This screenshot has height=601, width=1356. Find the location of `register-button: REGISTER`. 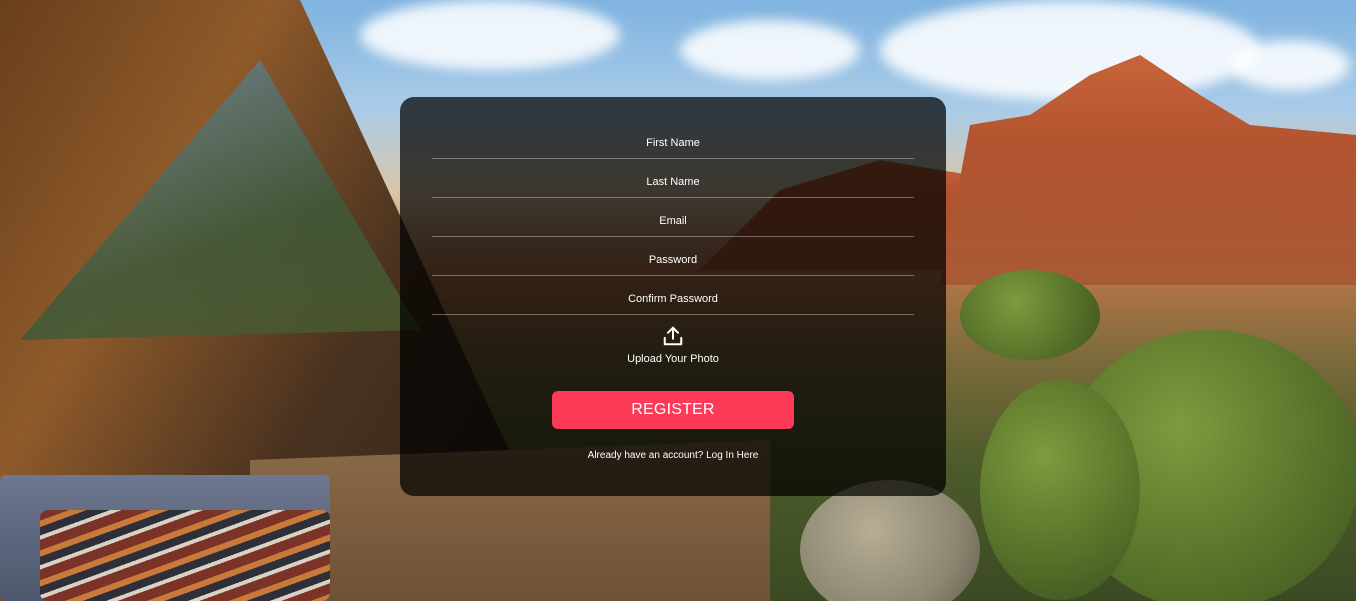

register-button: REGISTER is located at coordinates (673, 410).